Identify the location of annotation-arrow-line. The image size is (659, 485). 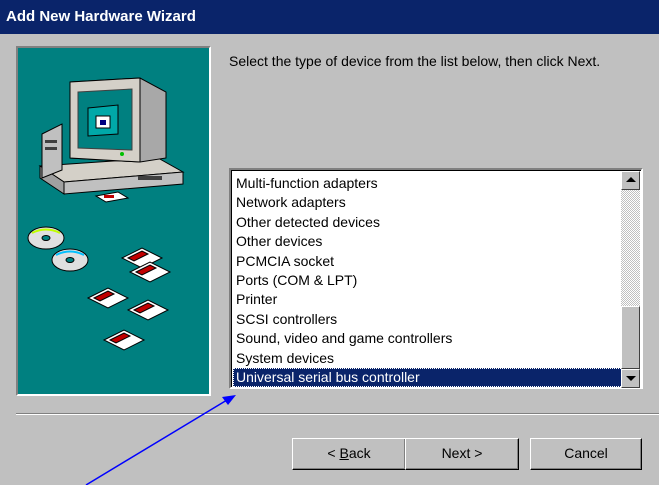
(159, 440).